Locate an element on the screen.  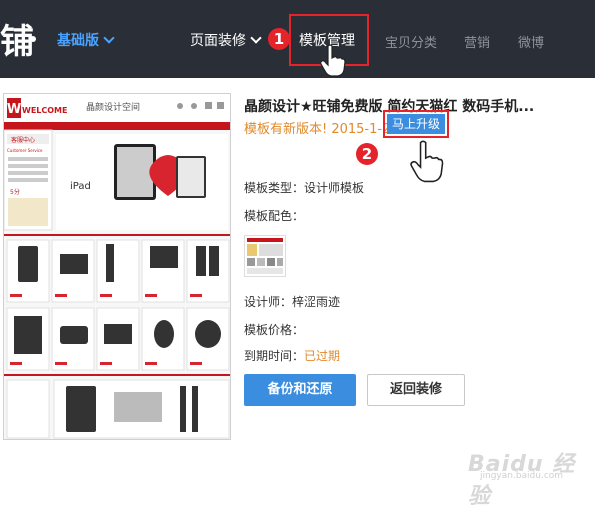
edition-dropdown: 基础版 is located at coordinates (86, 40).